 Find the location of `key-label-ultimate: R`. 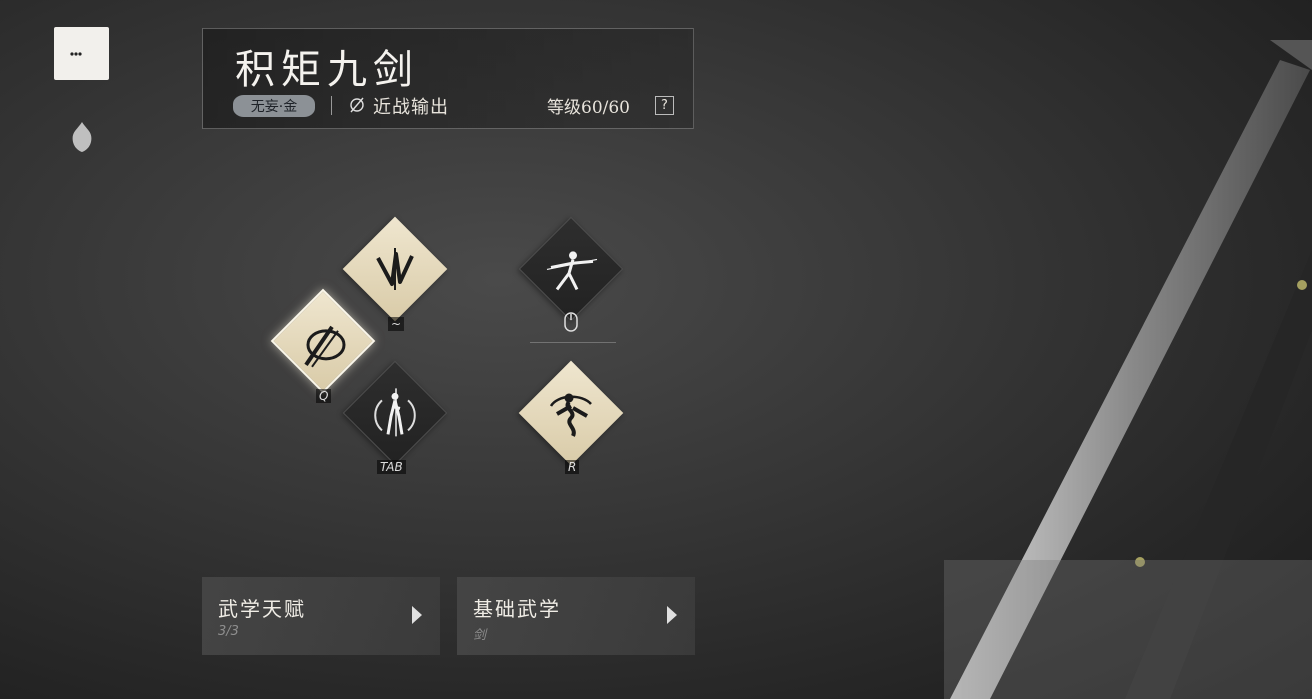

key-label-ultimate: R is located at coordinates (572, 467).